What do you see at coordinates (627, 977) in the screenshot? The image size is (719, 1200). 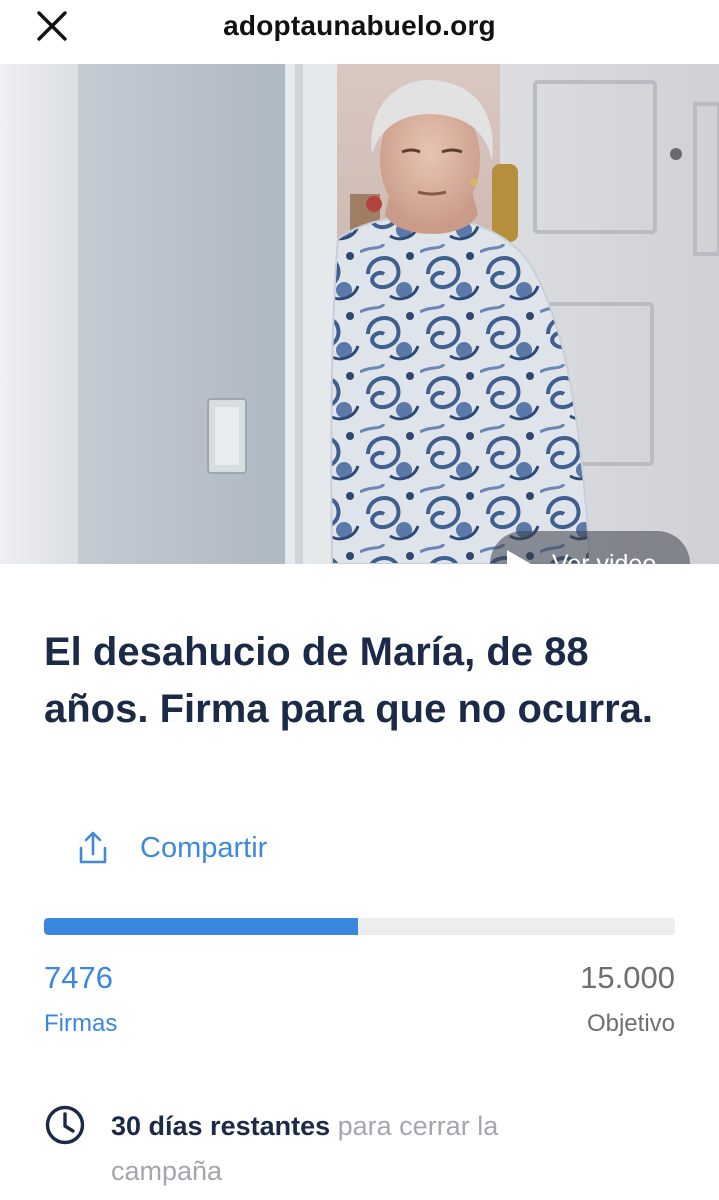 I see `signature-goal: 15.000` at bounding box center [627, 977].